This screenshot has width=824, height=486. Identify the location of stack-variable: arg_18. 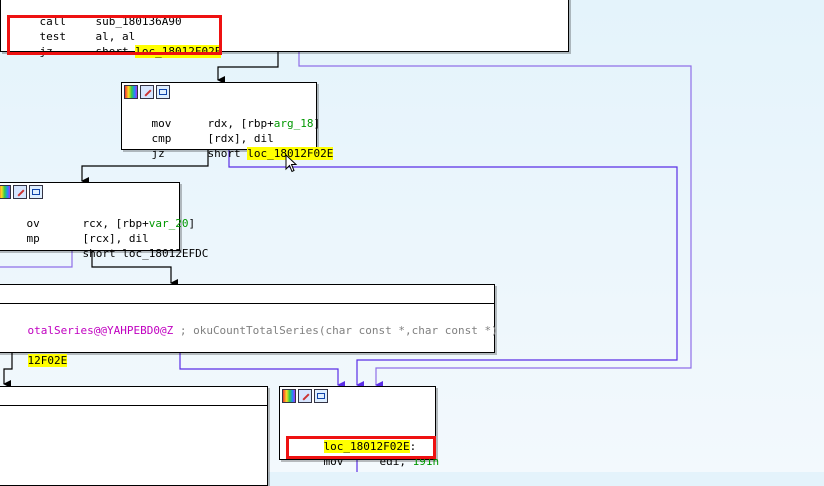
(294, 123).